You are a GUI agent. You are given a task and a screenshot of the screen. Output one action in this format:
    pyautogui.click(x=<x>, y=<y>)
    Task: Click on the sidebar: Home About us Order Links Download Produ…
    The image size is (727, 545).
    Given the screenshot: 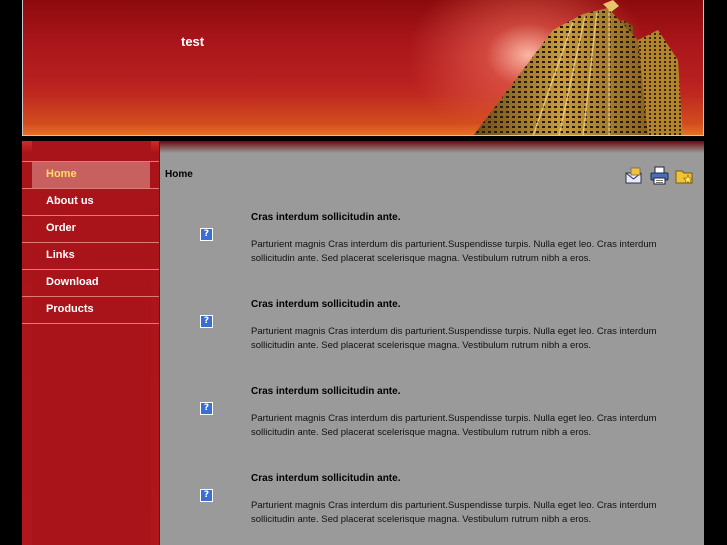 What is the action you would take?
    pyautogui.click(x=91, y=343)
    